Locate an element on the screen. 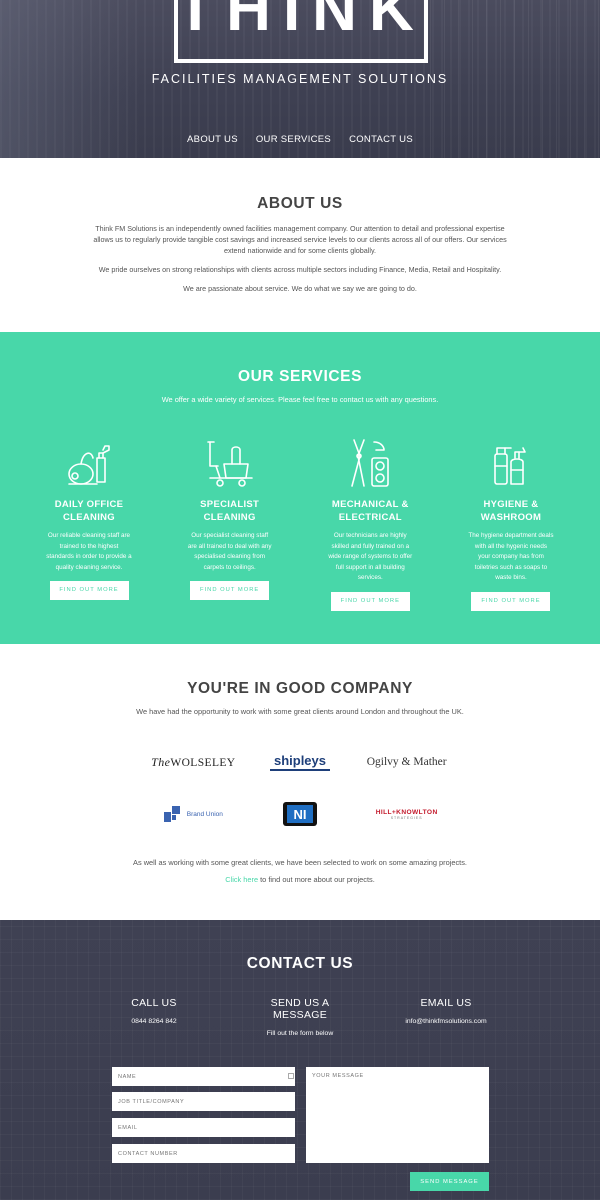  message-field is located at coordinates (397, 1115).